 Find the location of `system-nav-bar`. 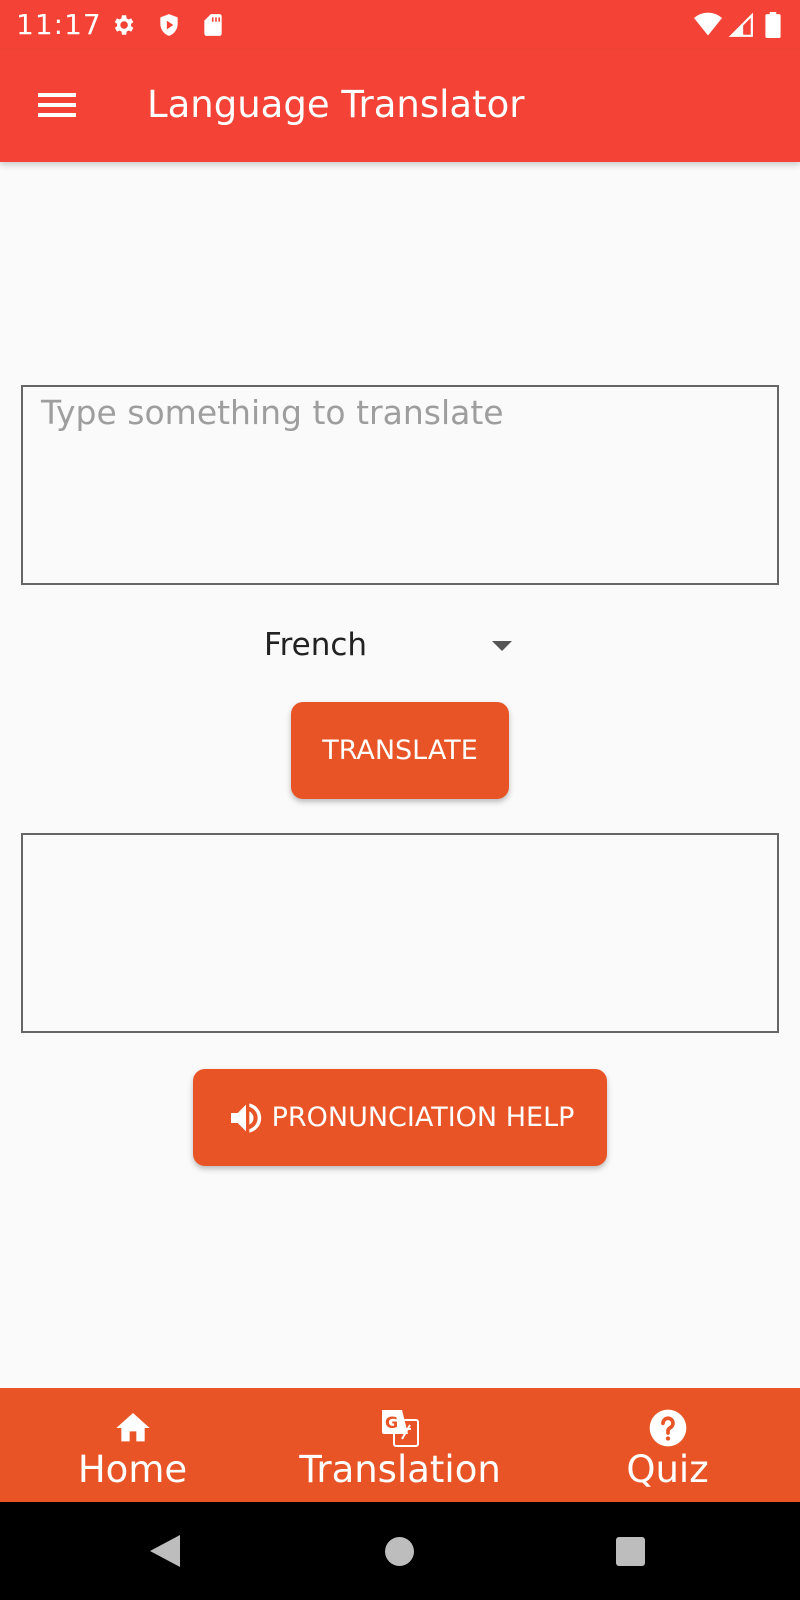

system-nav-bar is located at coordinates (400, 1551).